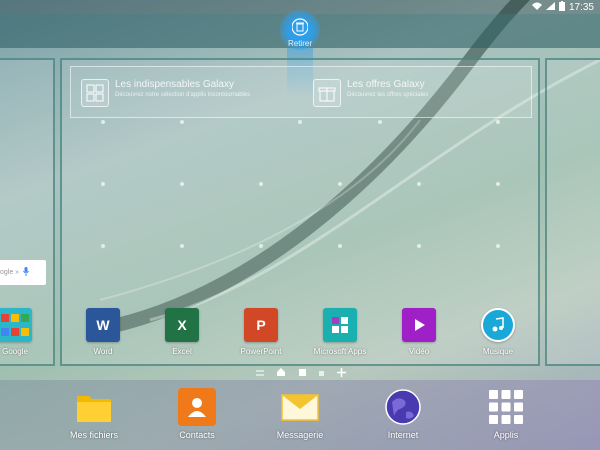  I want to click on app-powerpoint: P PowerPoint, so click(261, 332).